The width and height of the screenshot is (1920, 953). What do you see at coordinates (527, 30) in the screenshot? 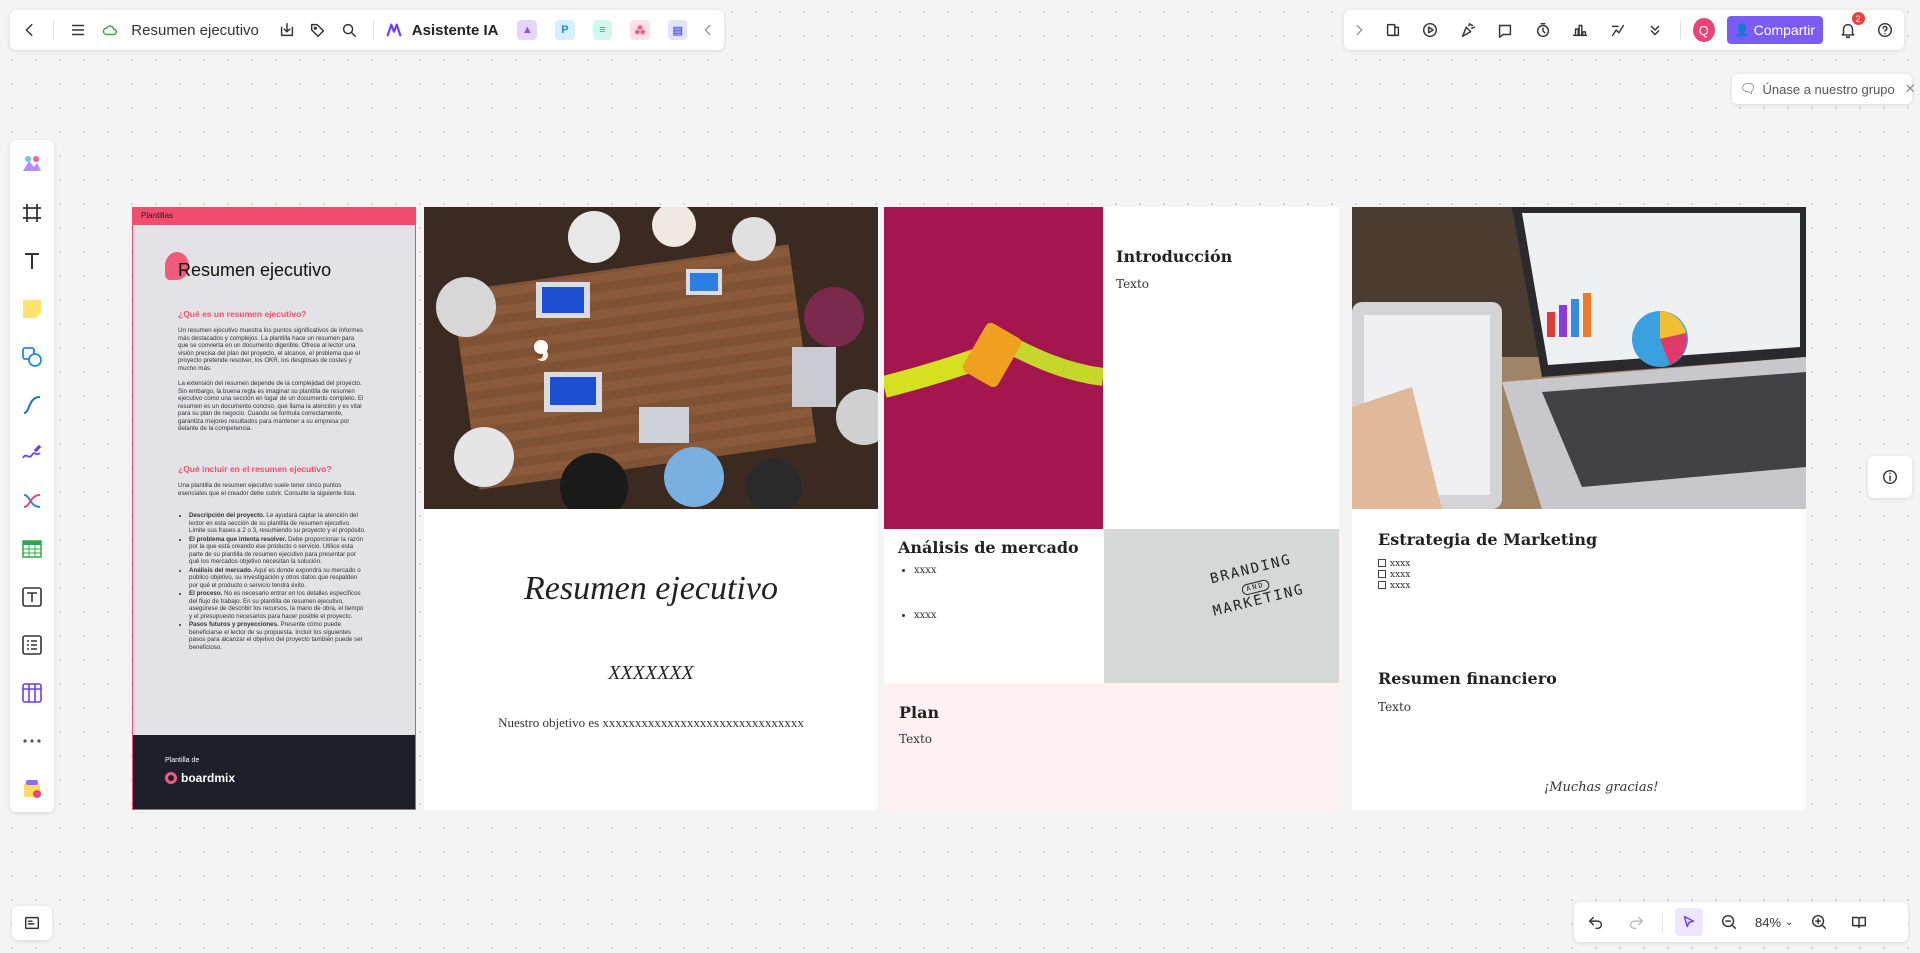
I see `image-plugin-icon: ▲` at bounding box center [527, 30].